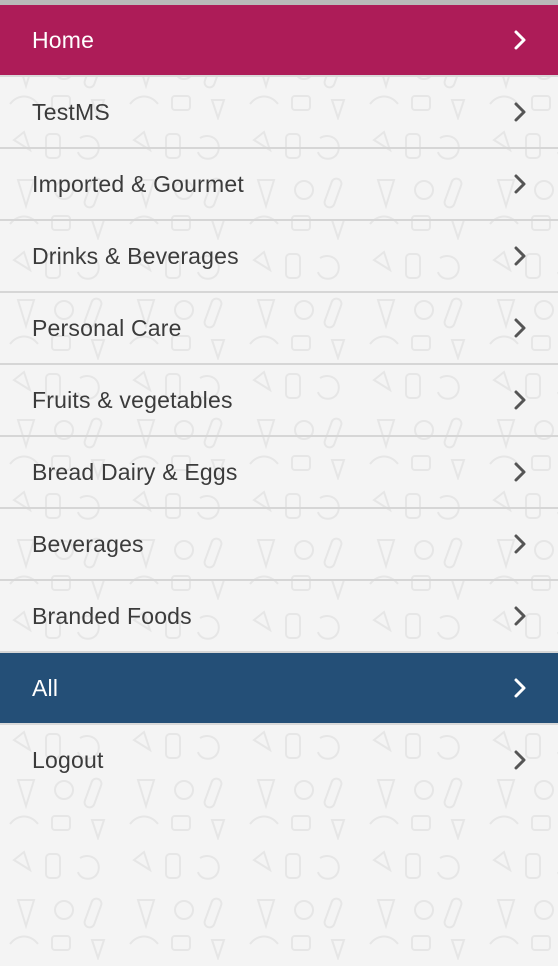 This screenshot has width=558, height=966. Describe the element at coordinates (279, 329) in the screenshot. I see `menu-item-personal-care: Personal Care` at that location.